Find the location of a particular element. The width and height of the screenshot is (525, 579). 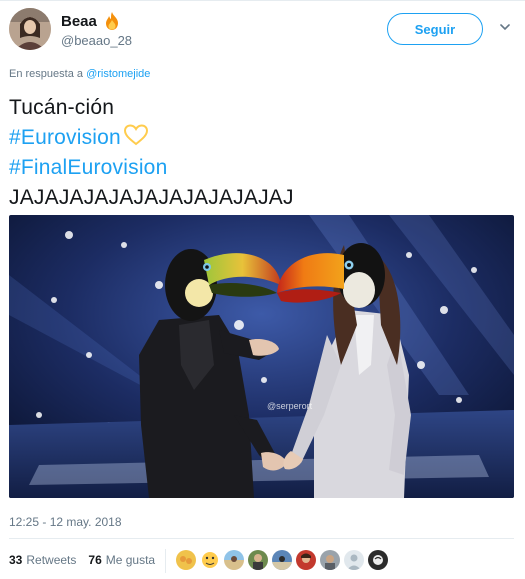

reply-context: En respuesta a @ristomejide is located at coordinates (79, 74).